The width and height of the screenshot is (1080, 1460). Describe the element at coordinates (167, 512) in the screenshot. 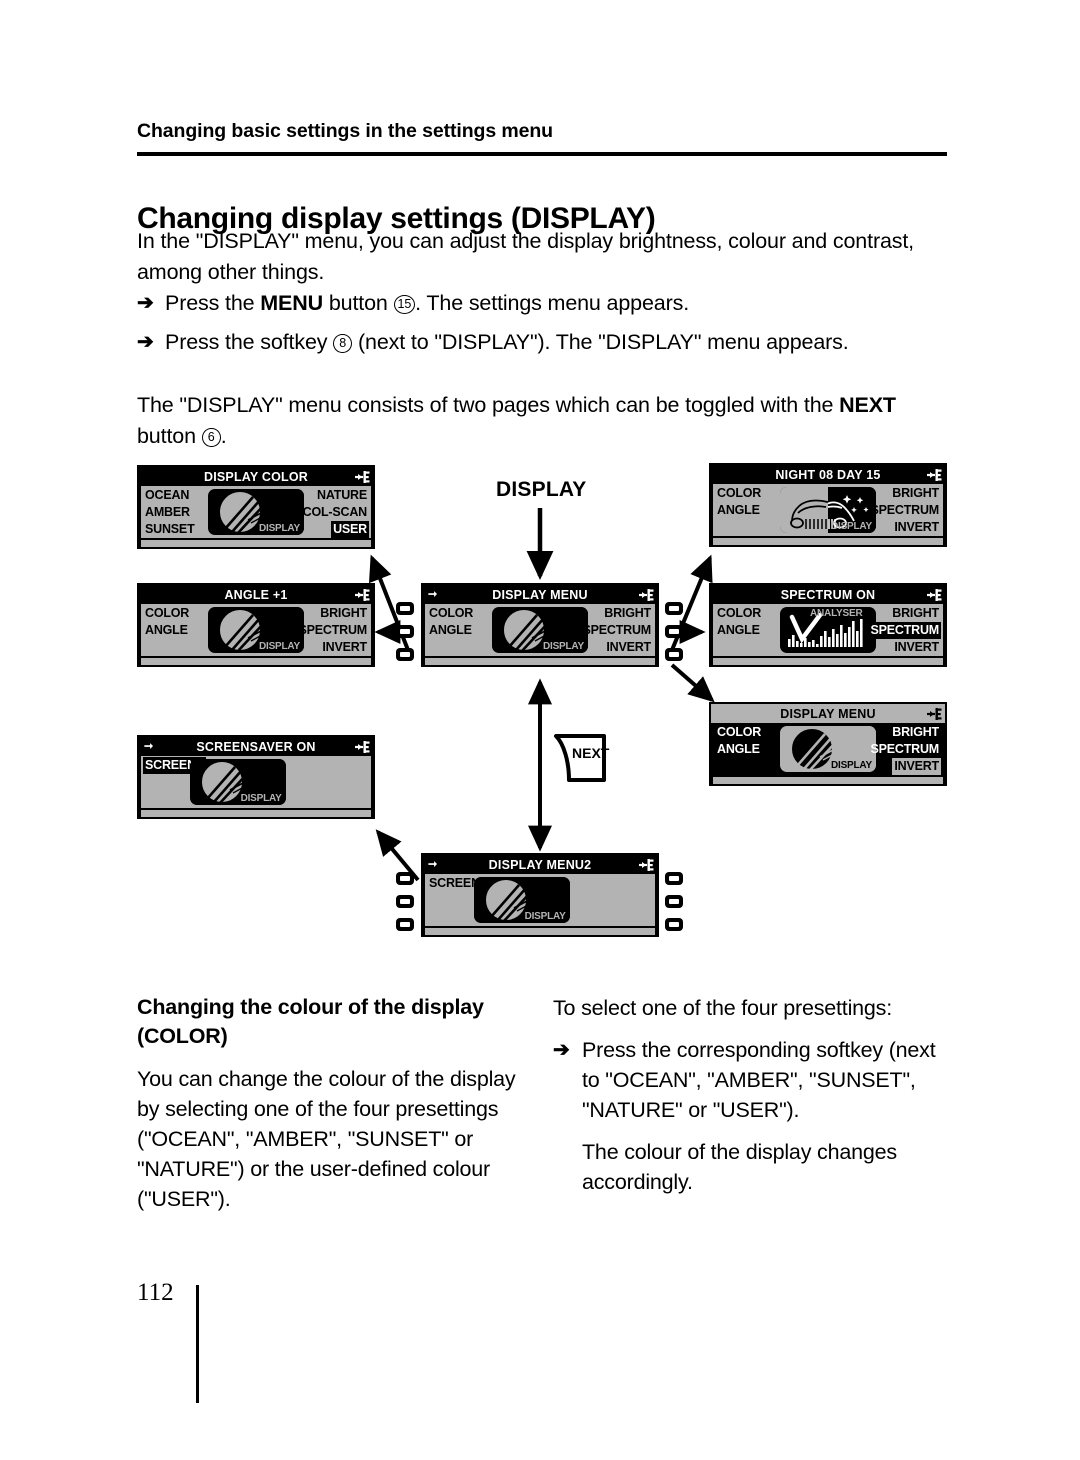

I see `panel-label: AMBER` at that location.